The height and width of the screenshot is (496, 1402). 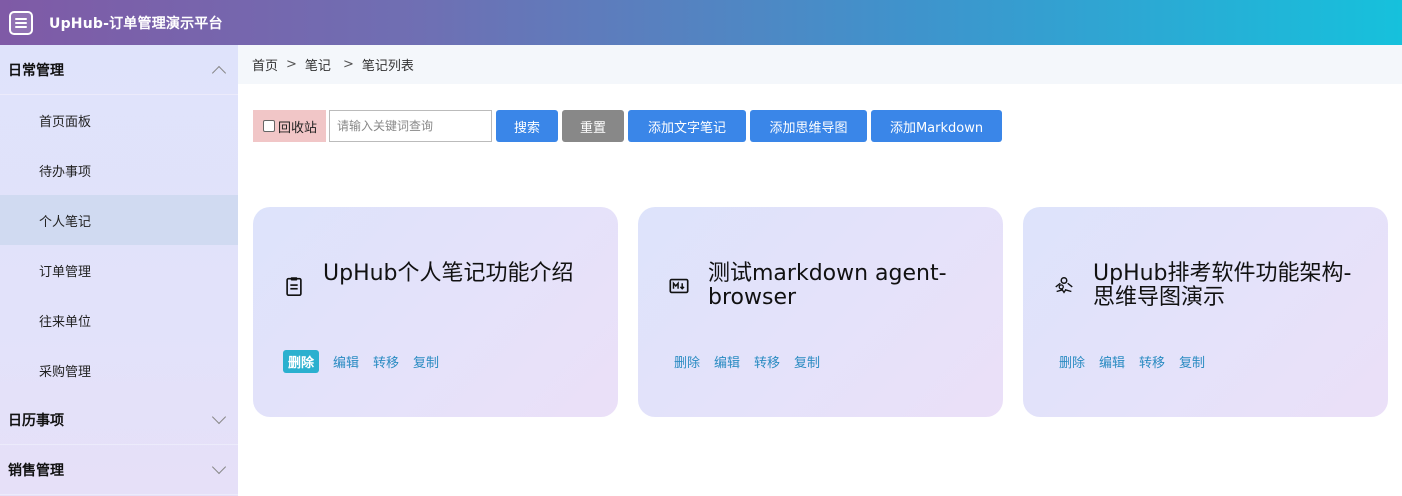 I want to click on sidebar-item-dashboard: 首页面板, so click(x=119, y=120).